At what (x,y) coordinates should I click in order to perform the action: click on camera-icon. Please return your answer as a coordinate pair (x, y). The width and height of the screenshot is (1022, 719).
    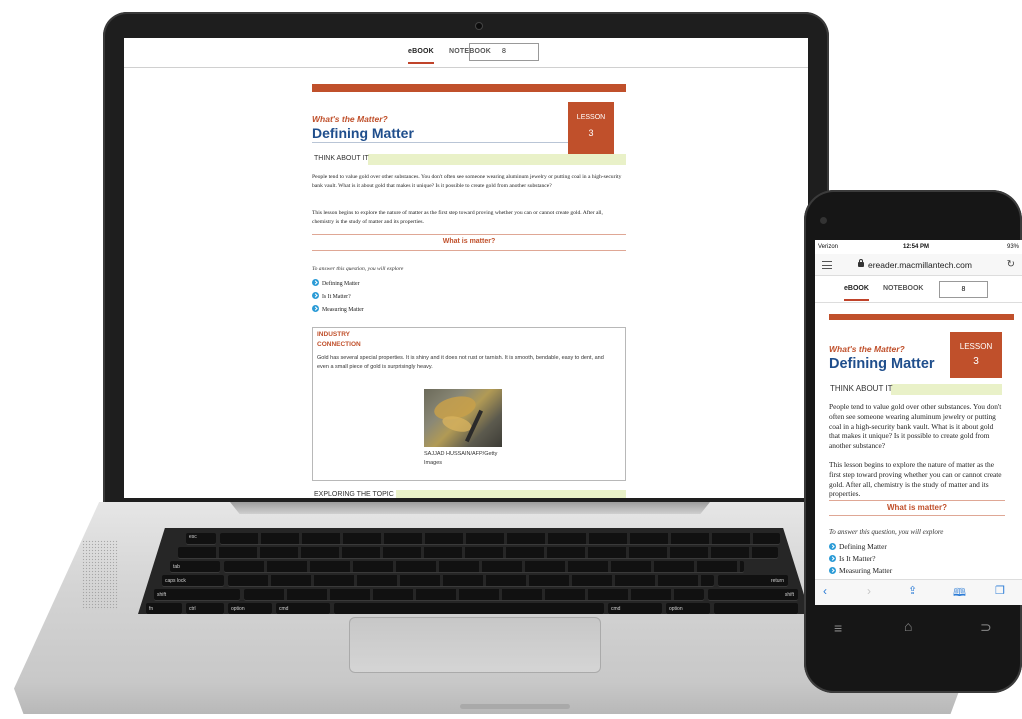
    Looking at the image, I should click on (479, 26).